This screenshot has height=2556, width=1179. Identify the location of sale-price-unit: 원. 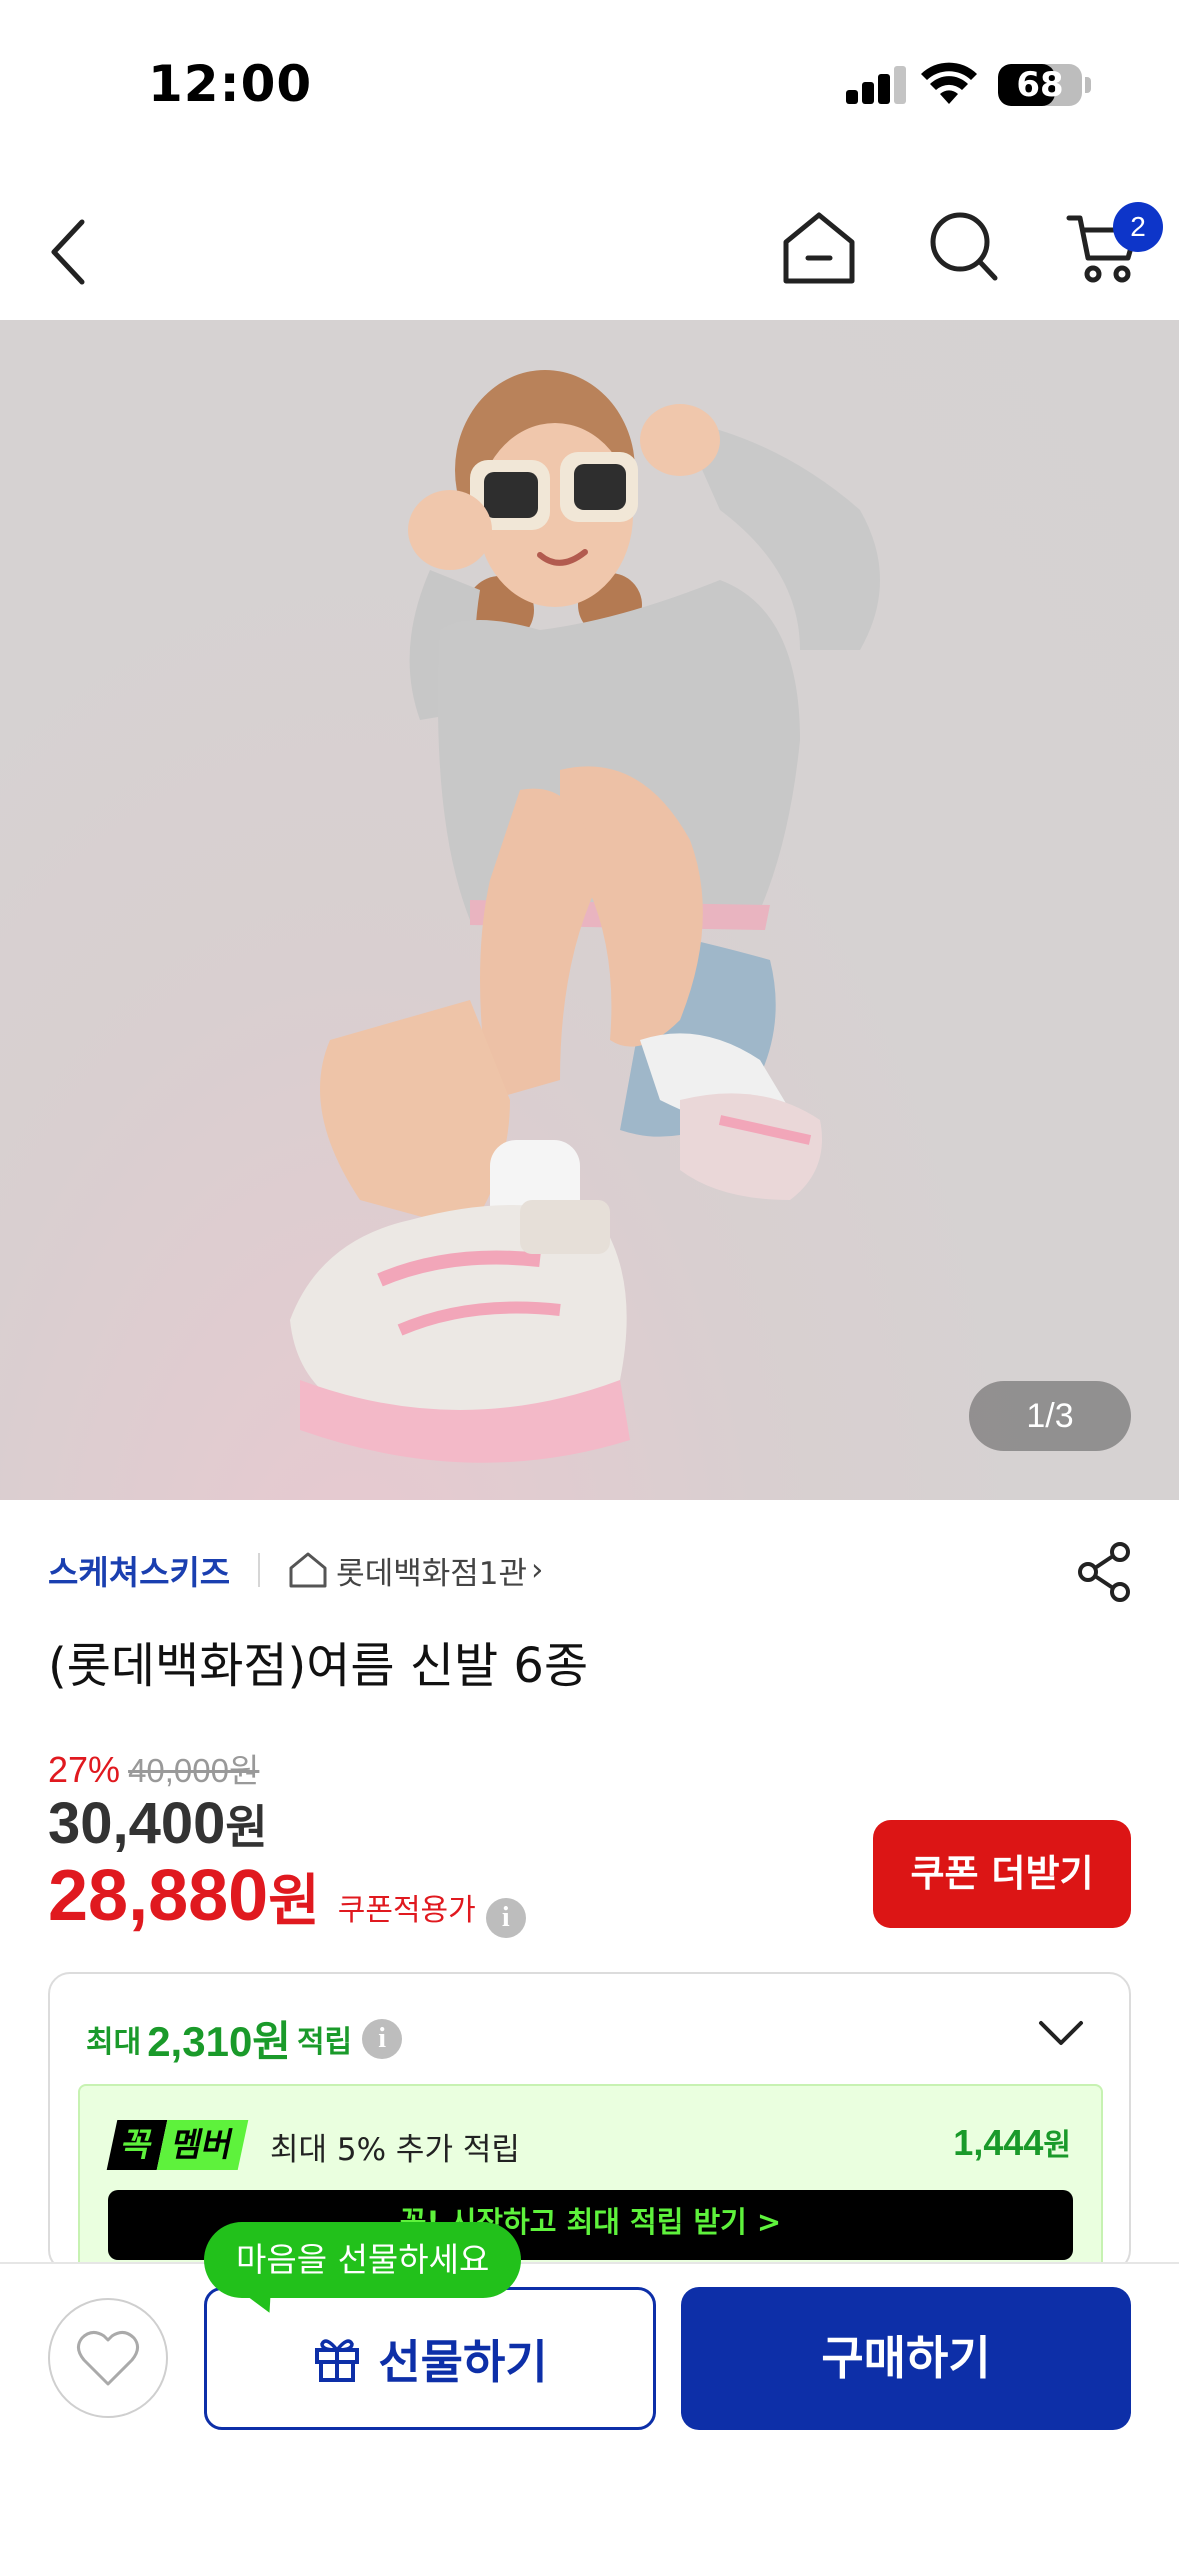
(246, 1827).